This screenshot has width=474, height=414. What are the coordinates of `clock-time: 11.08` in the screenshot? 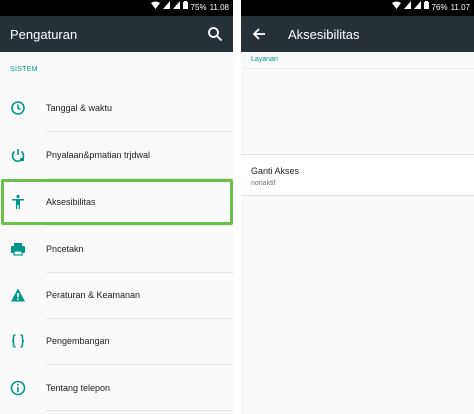 It's located at (219, 7).